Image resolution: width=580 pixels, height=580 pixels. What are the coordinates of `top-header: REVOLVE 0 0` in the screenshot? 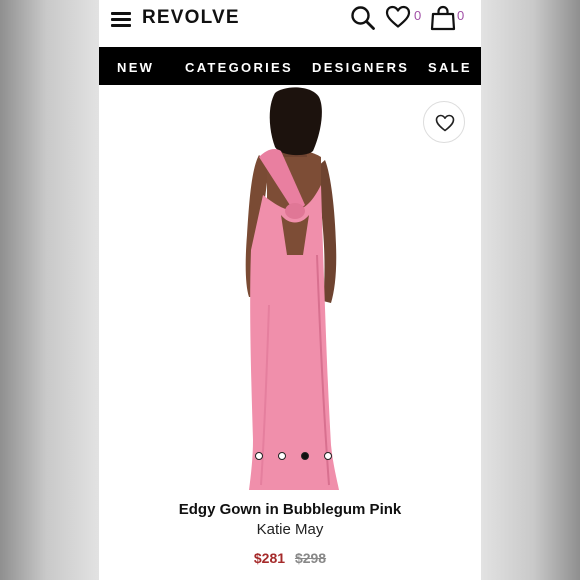 It's located at (290, 23).